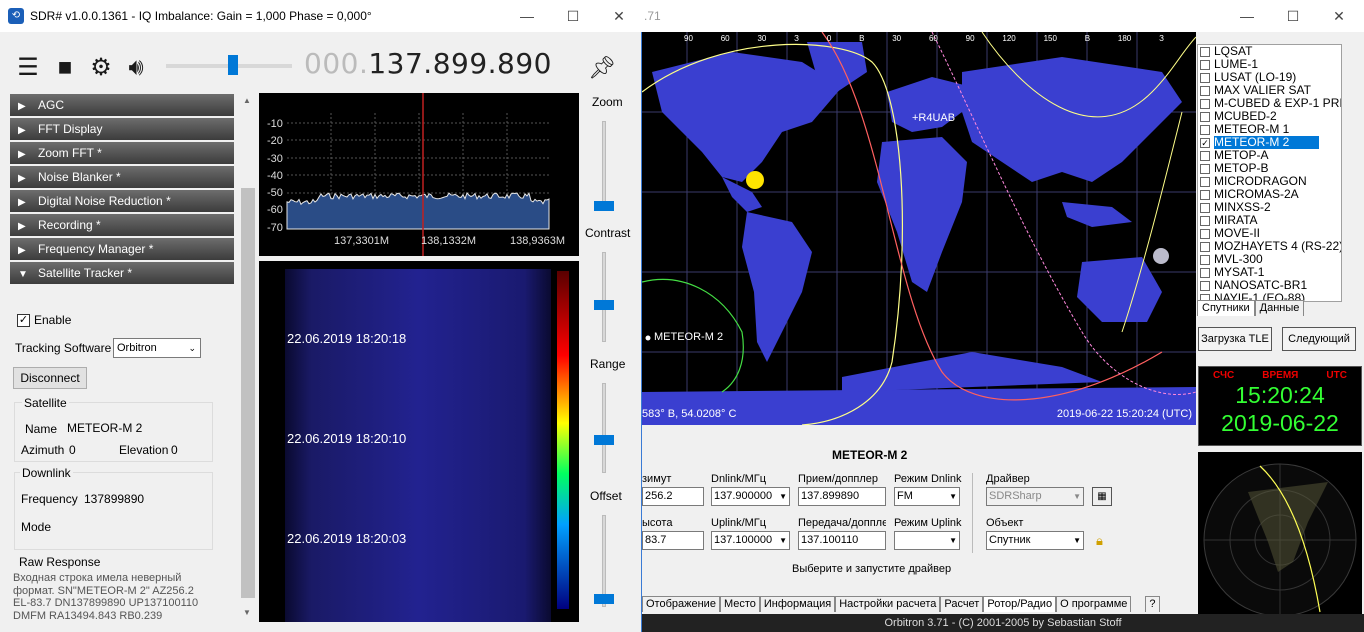 Image resolution: width=1364 pixels, height=632 pixels. Describe the element at coordinates (783, 496) in the screenshot. I see `chevron-down-icon: ▼` at that location.